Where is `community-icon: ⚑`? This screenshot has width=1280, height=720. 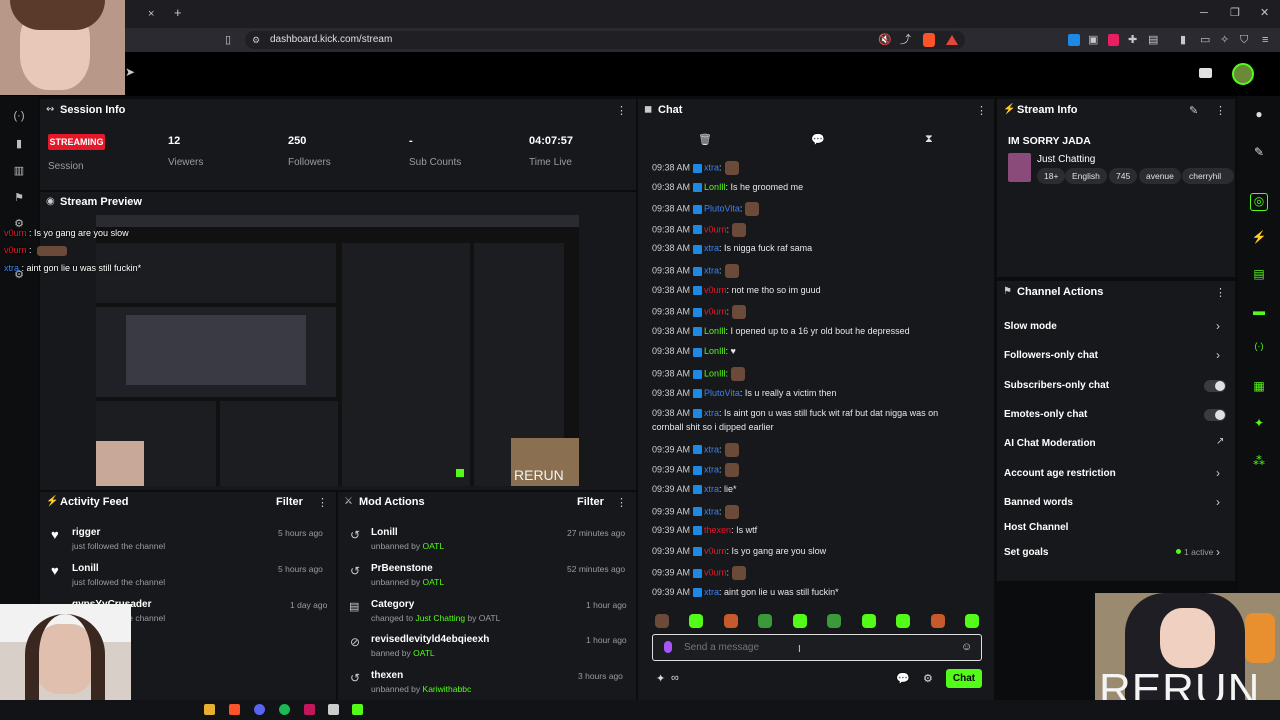 community-icon: ⚑ is located at coordinates (19, 199).